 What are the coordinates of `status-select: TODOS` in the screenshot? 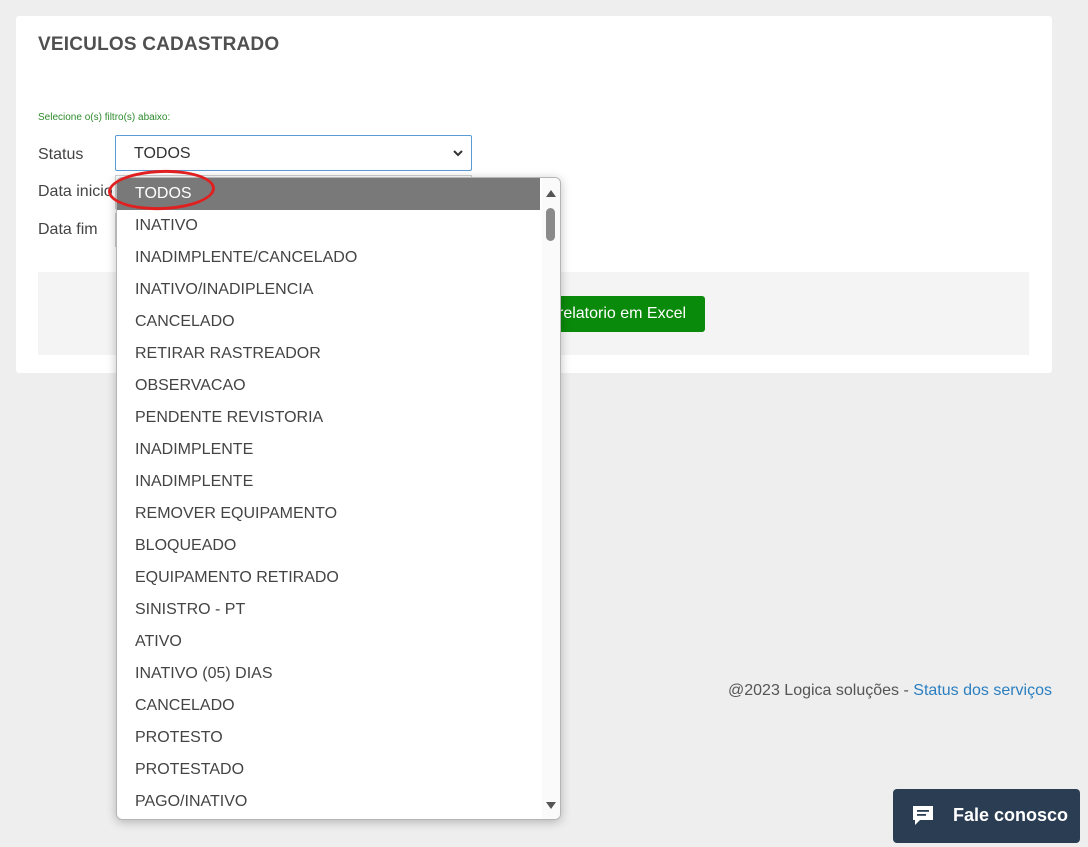 It's located at (293, 153).